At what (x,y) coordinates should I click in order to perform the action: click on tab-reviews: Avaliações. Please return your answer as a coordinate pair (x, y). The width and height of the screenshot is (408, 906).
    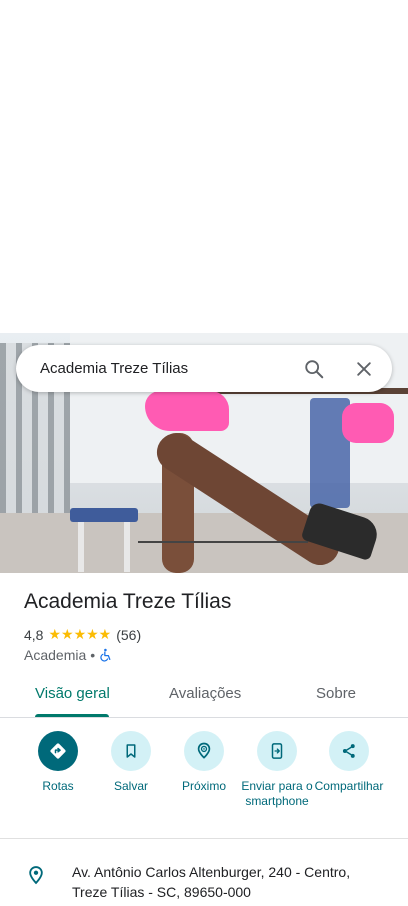
    Looking at the image, I should click on (205, 693).